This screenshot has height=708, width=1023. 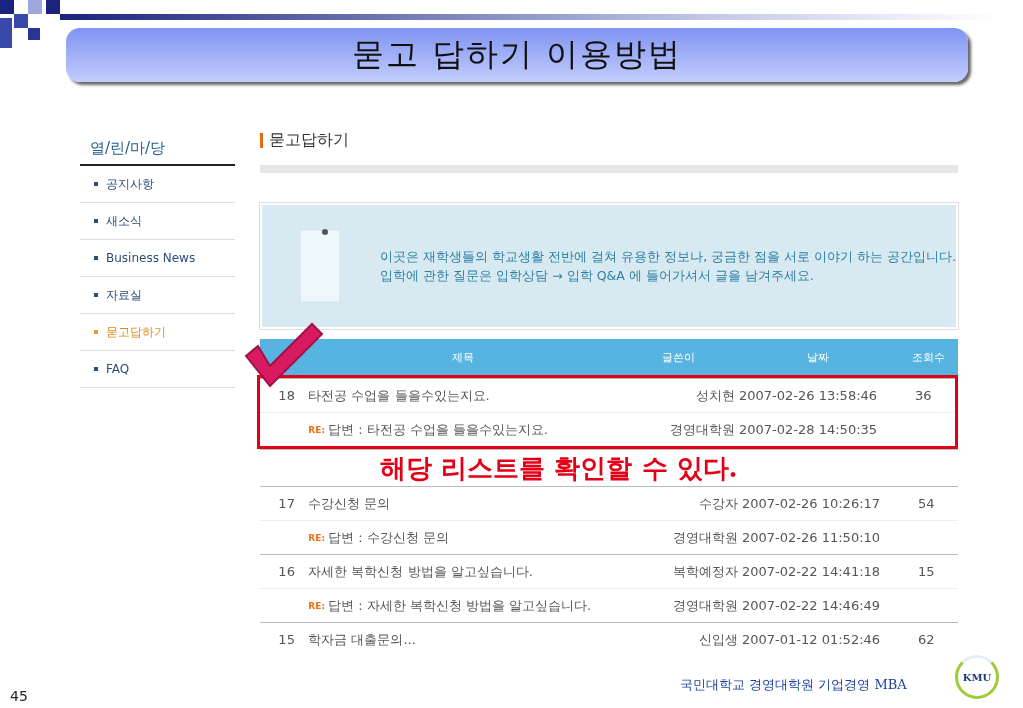 What do you see at coordinates (808, 395) in the screenshot?
I see `date-cell-text: 2007-02-26 13:58:46` at bounding box center [808, 395].